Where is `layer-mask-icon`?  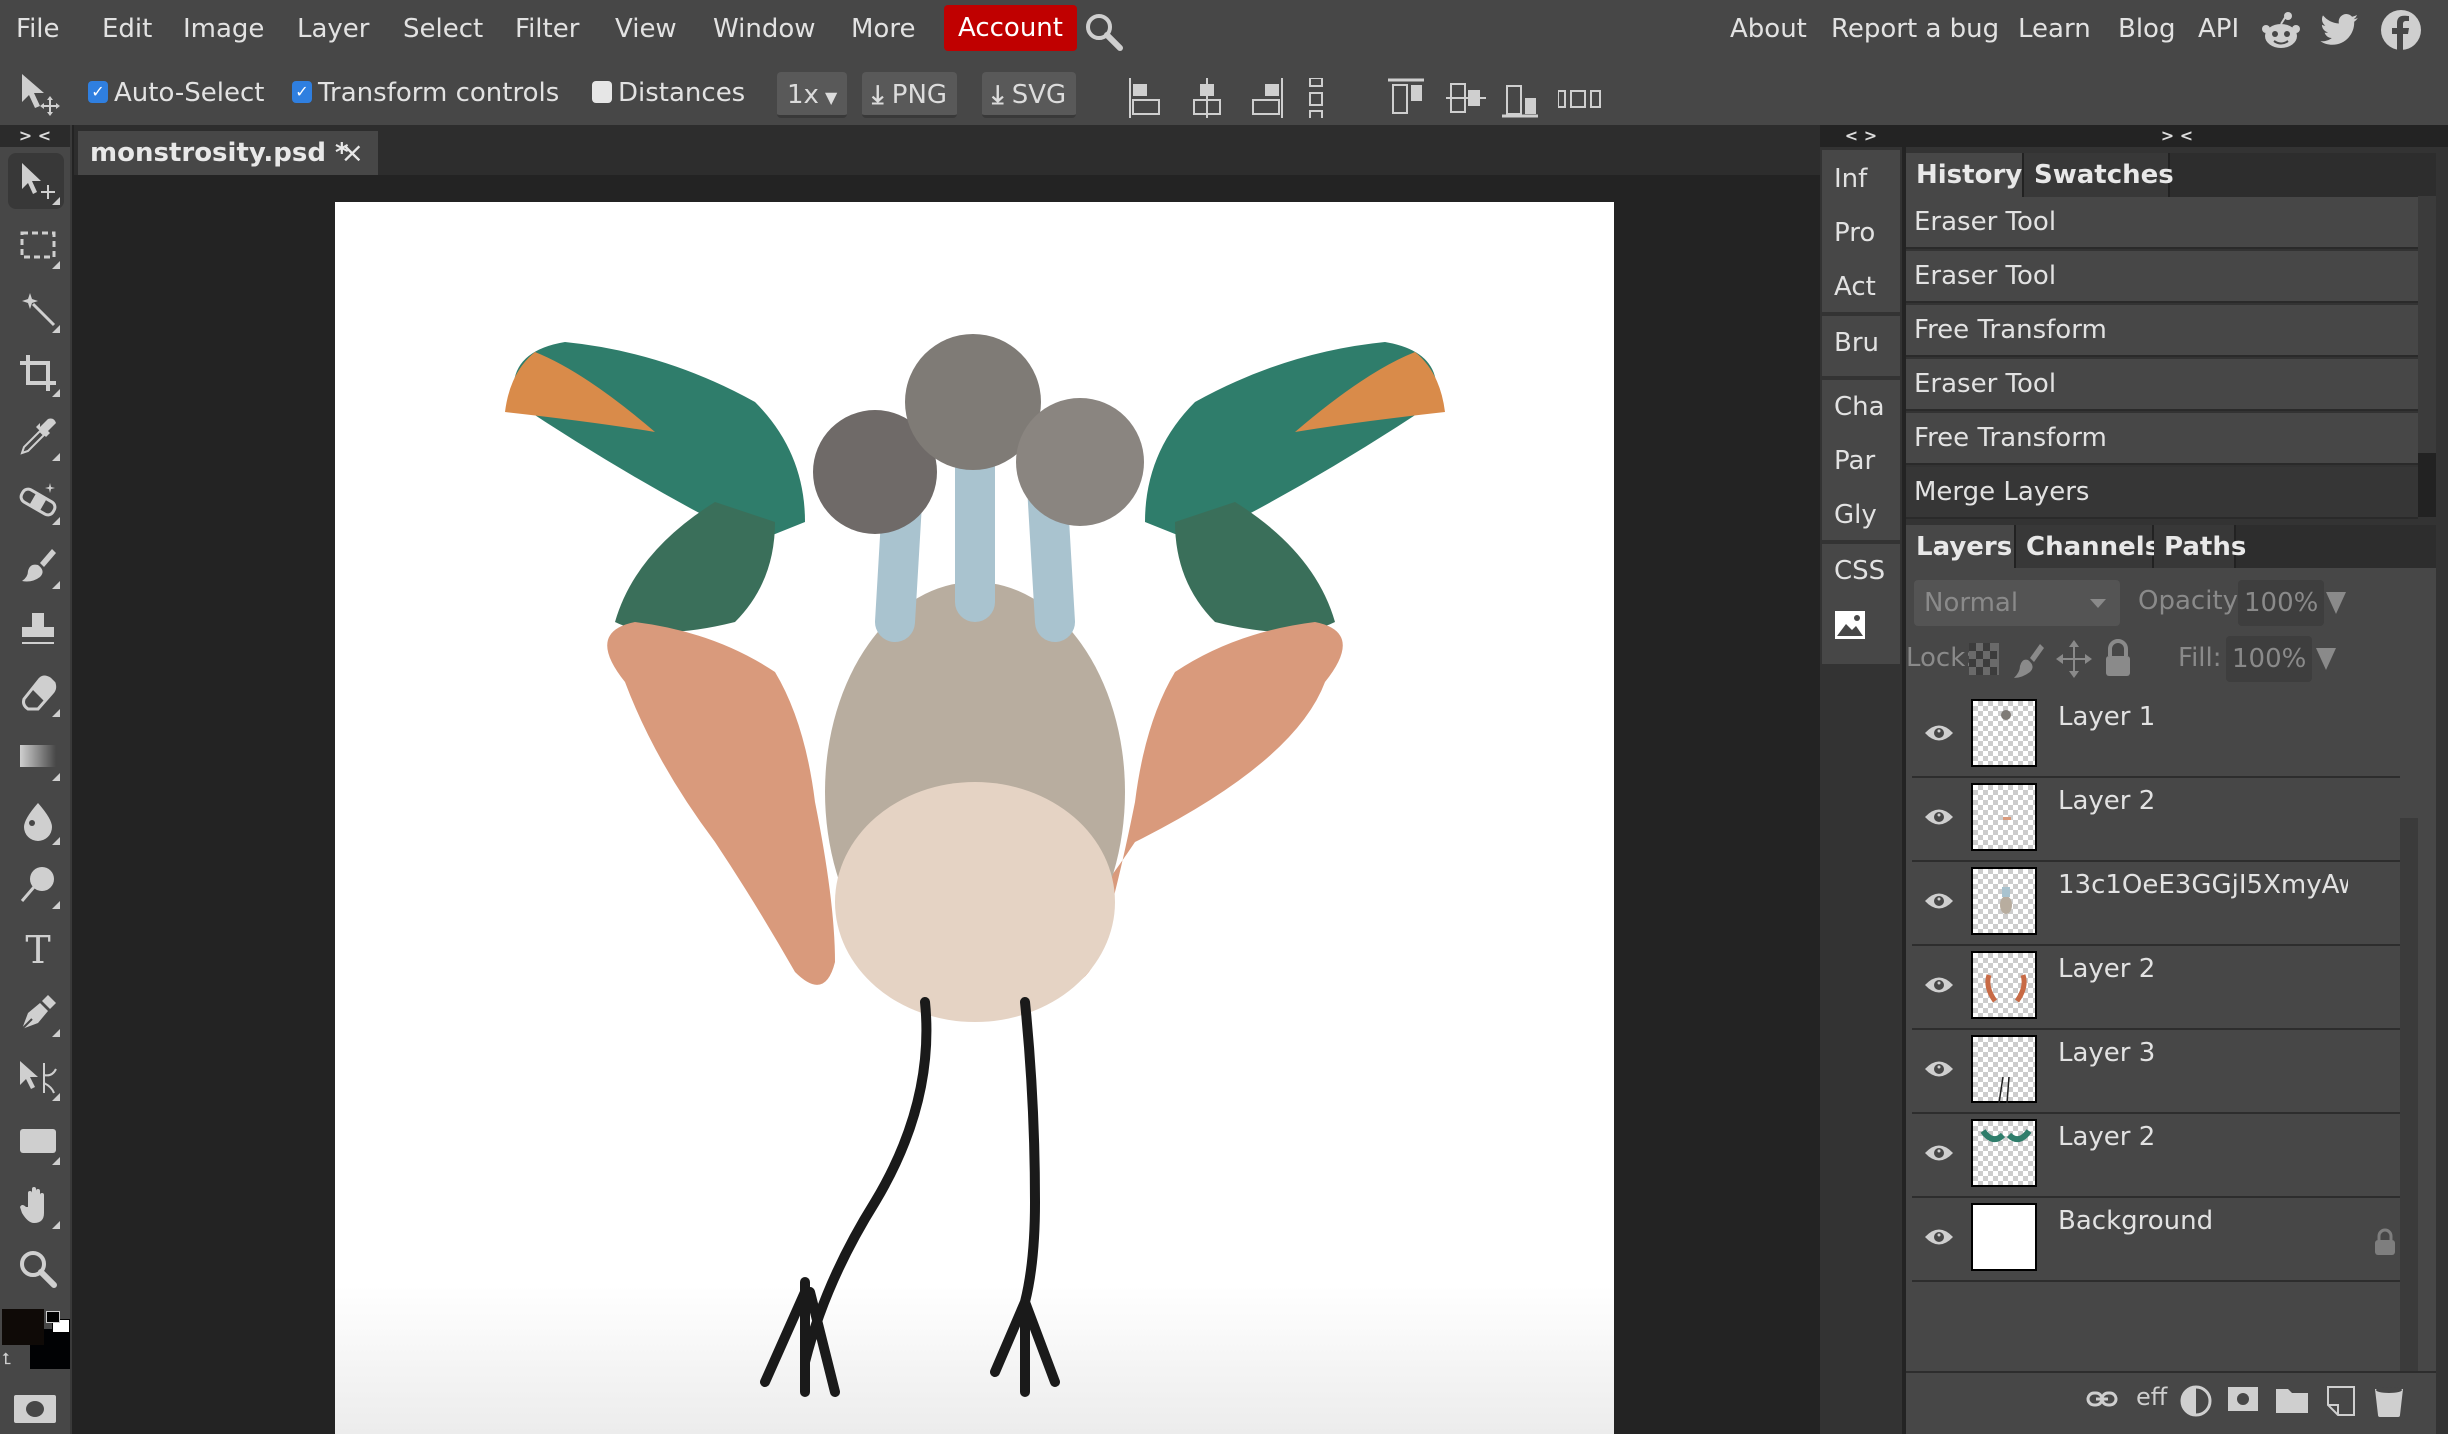 layer-mask-icon is located at coordinates (2243, 1401).